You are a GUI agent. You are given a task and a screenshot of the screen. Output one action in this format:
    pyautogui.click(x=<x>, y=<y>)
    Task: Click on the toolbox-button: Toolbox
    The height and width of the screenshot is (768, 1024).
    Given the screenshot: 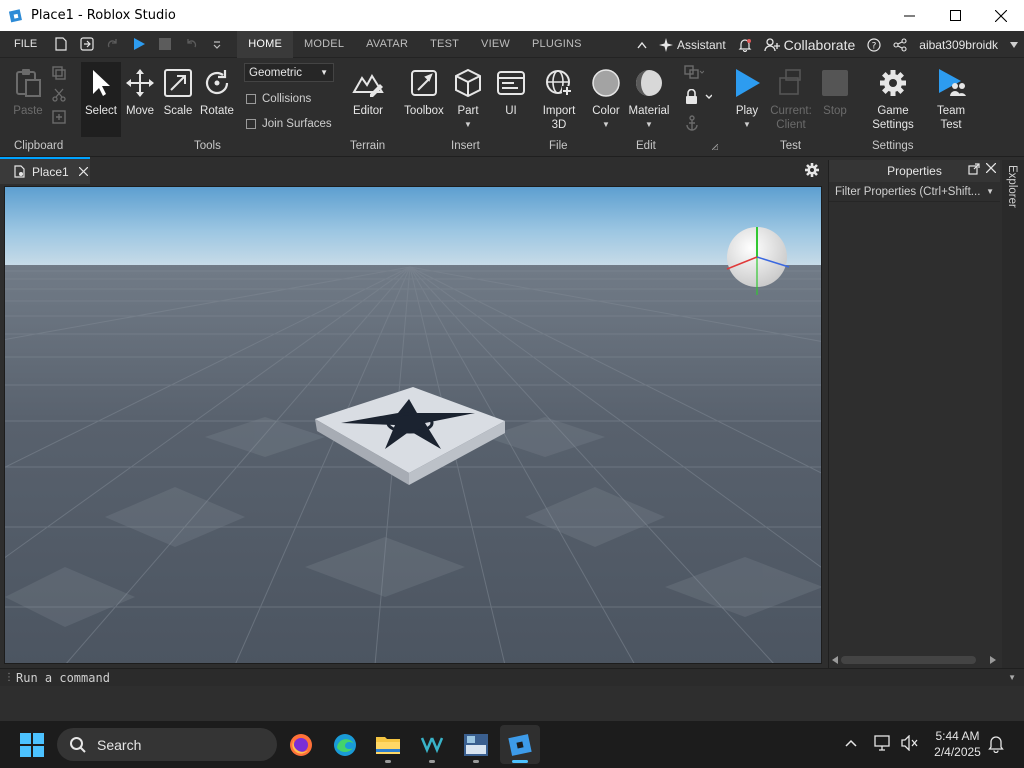 What is the action you would take?
    pyautogui.click(x=424, y=92)
    